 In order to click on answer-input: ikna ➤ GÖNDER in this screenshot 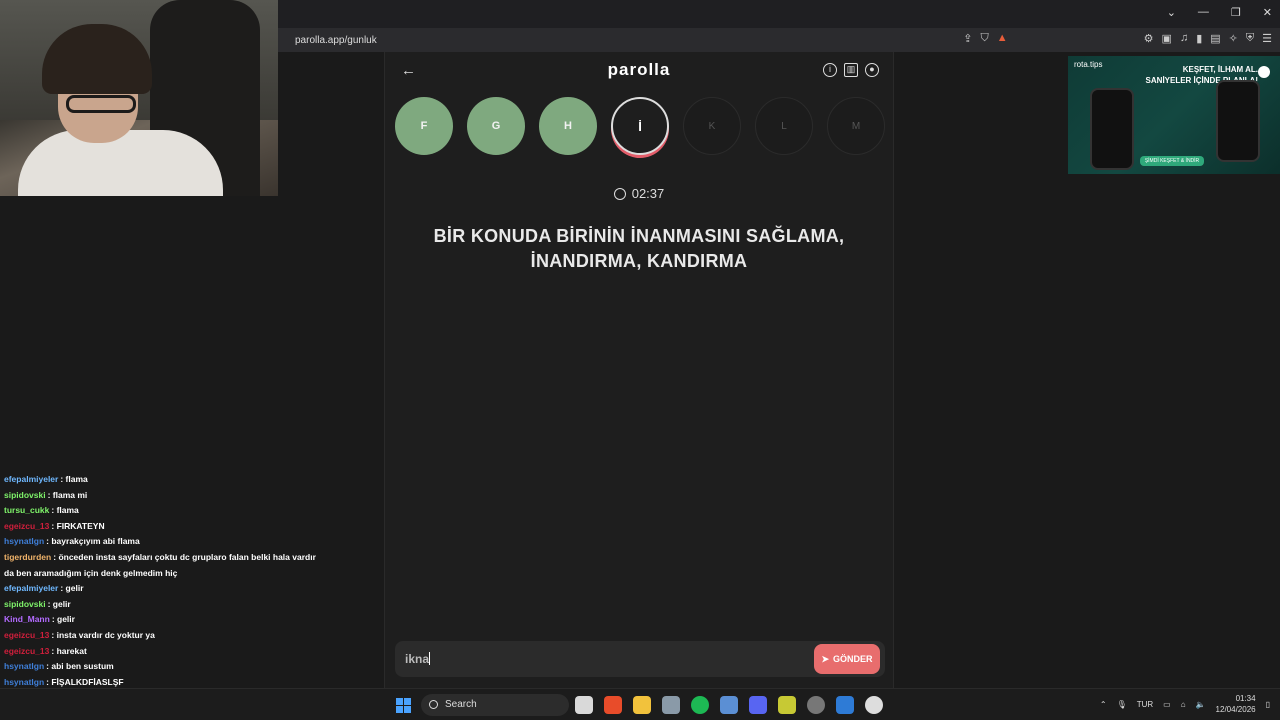, I will do `click(640, 659)`.